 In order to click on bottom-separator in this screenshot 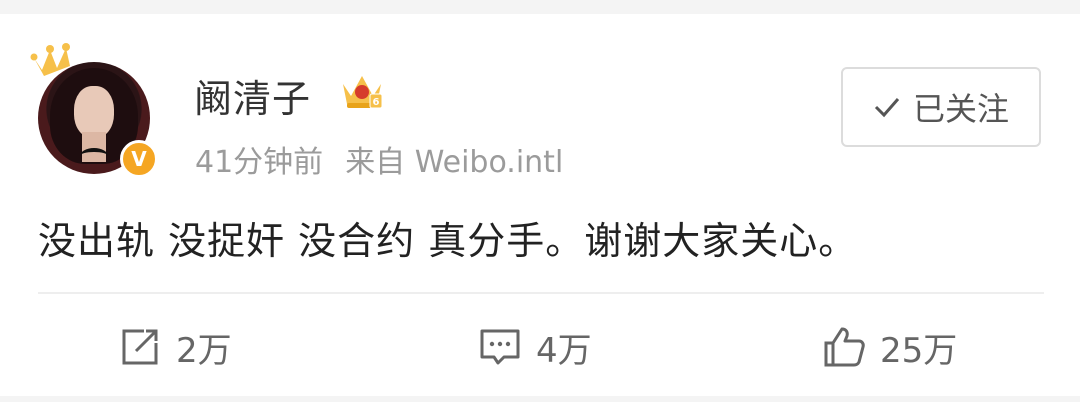, I will do `click(540, 399)`.